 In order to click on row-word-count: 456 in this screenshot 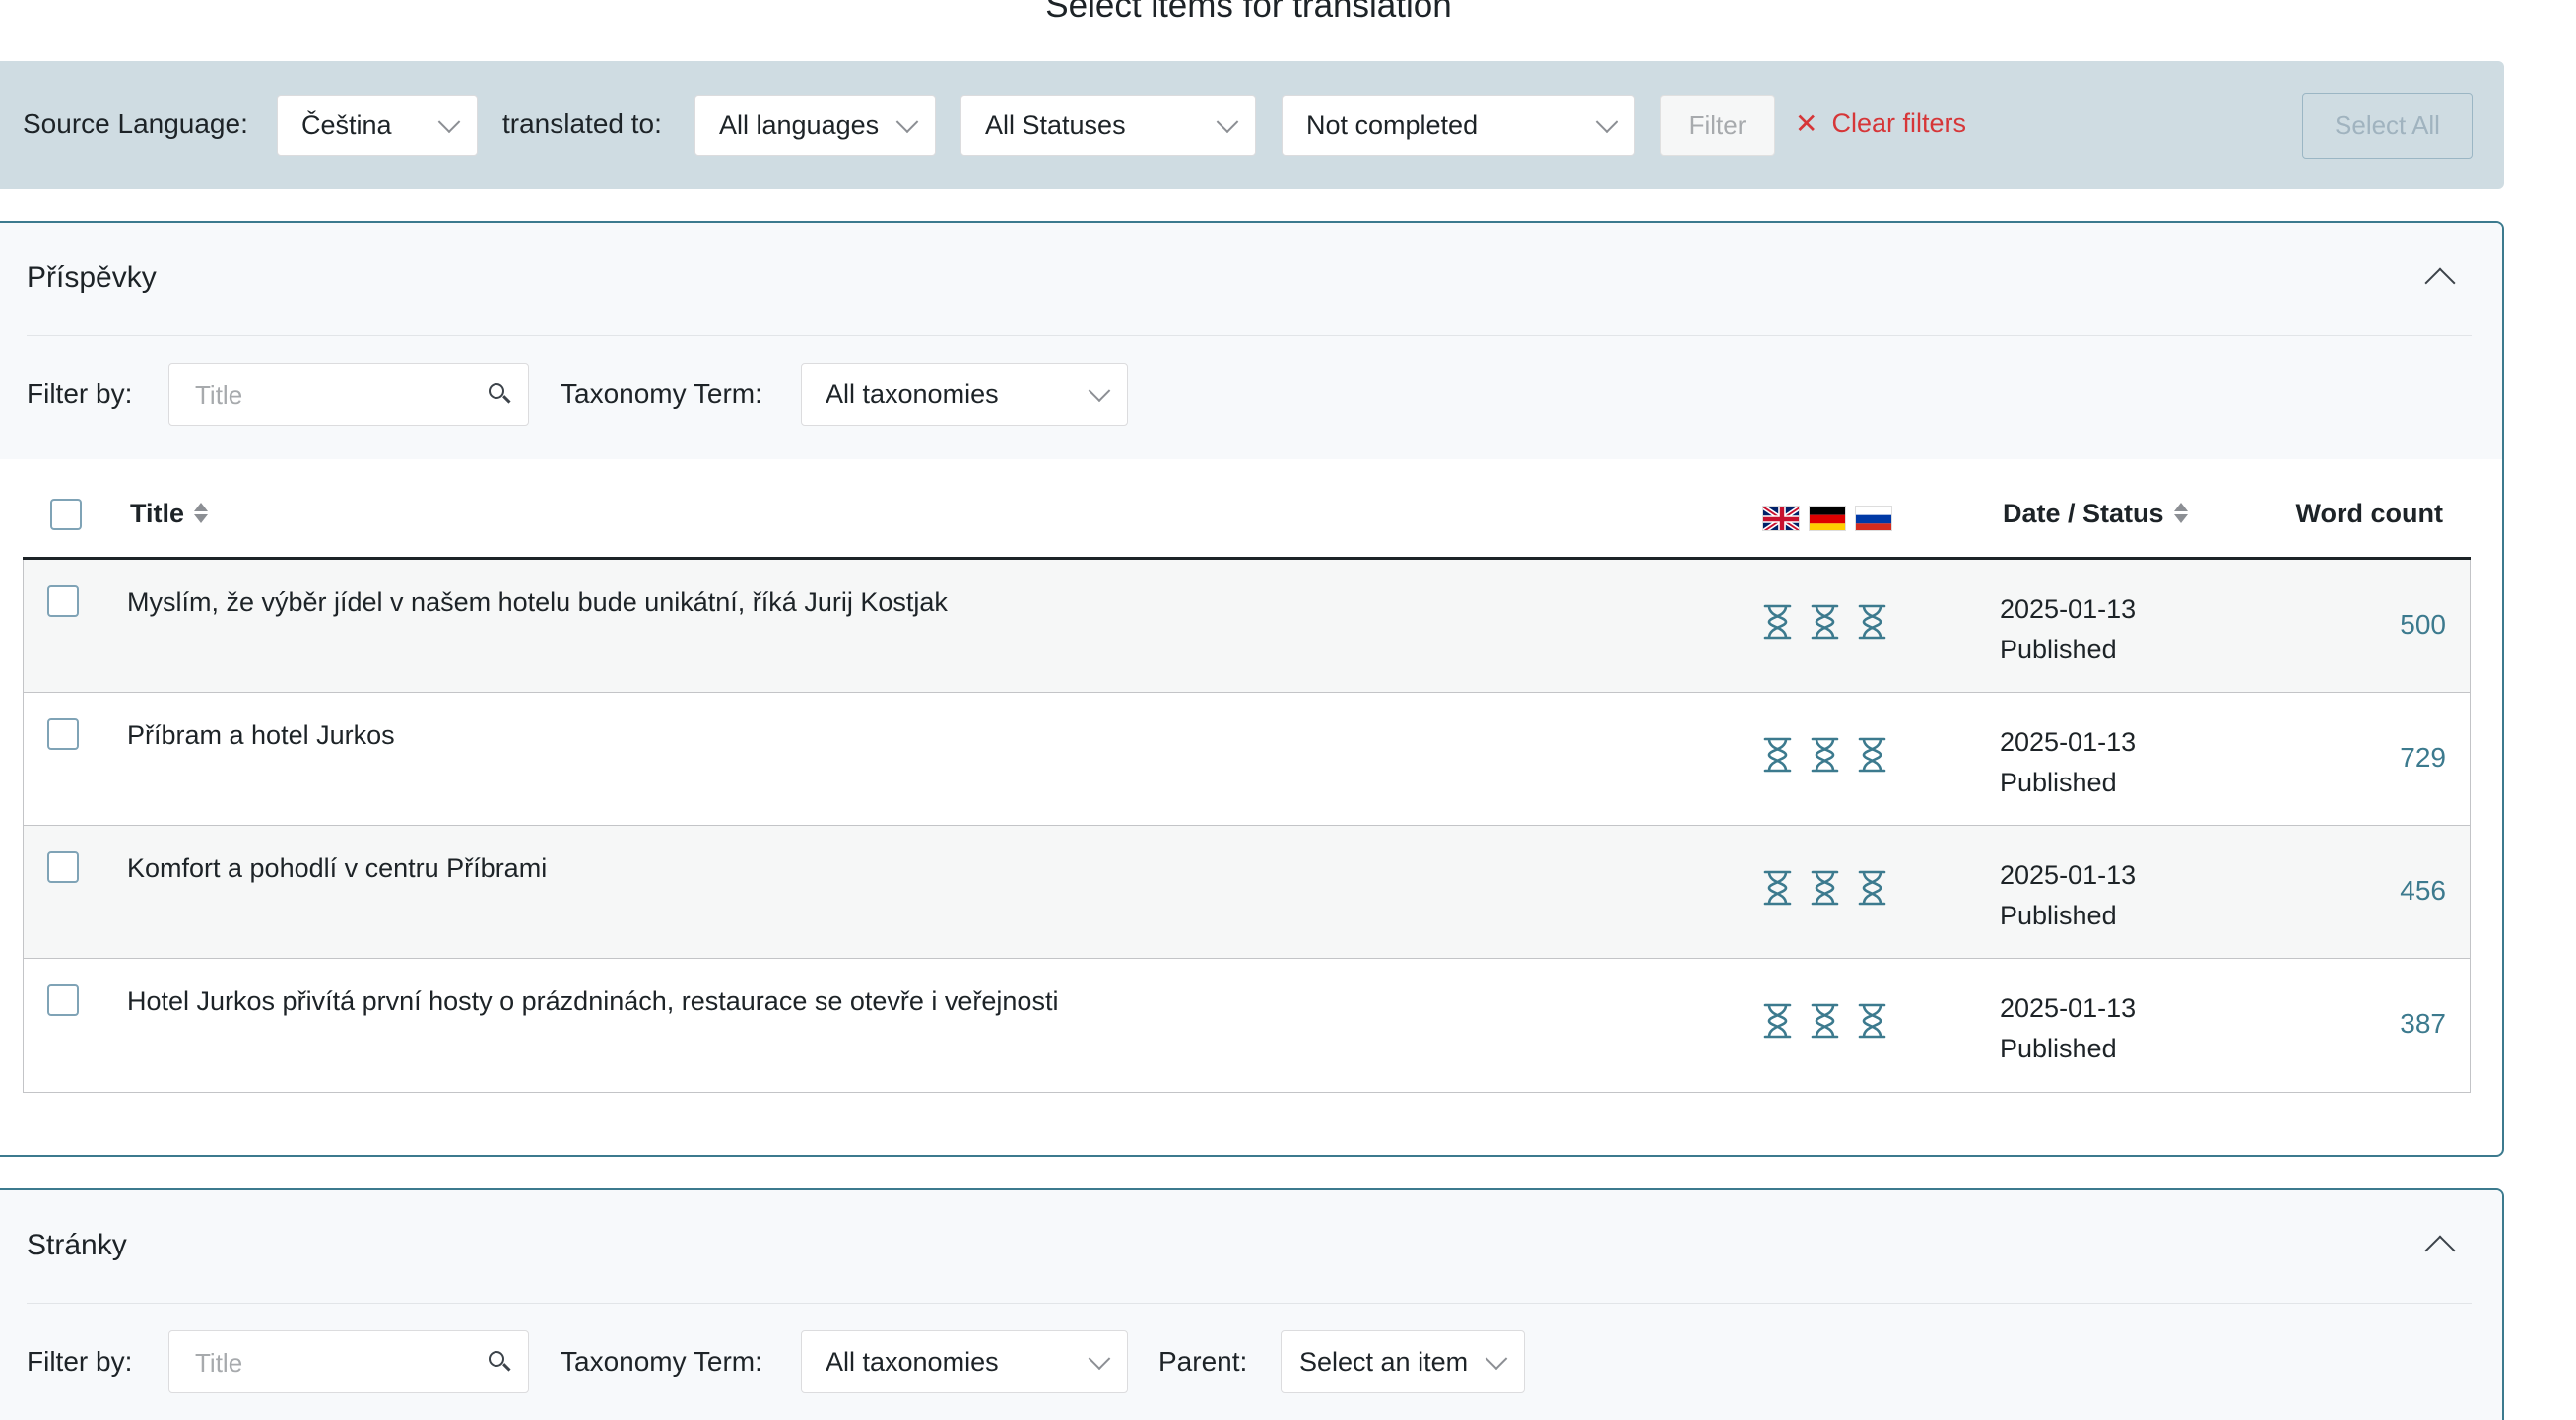, I will do `click(2423, 891)`.